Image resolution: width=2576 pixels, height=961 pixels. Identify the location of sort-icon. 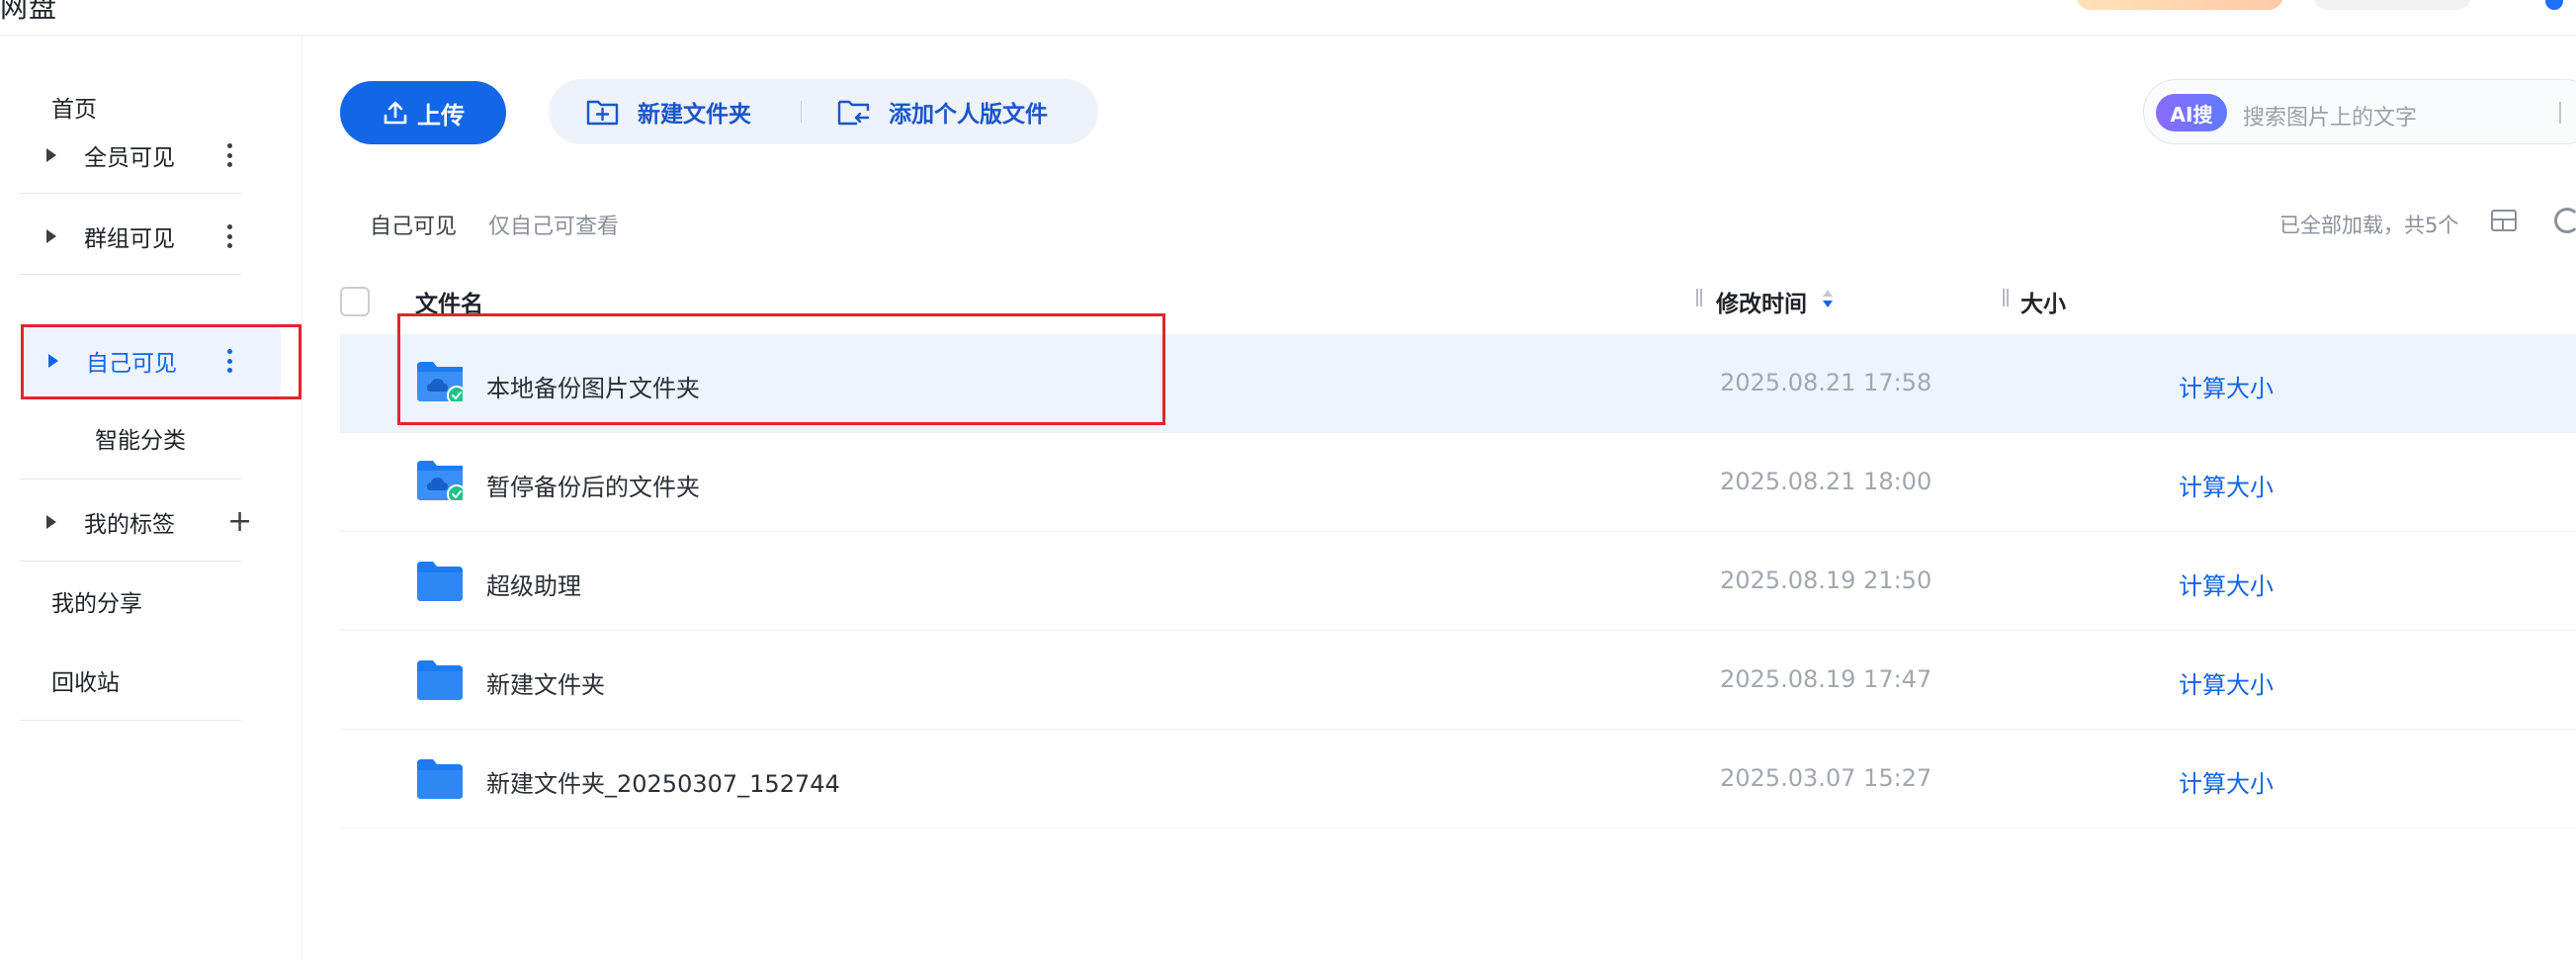
(1828, 298).